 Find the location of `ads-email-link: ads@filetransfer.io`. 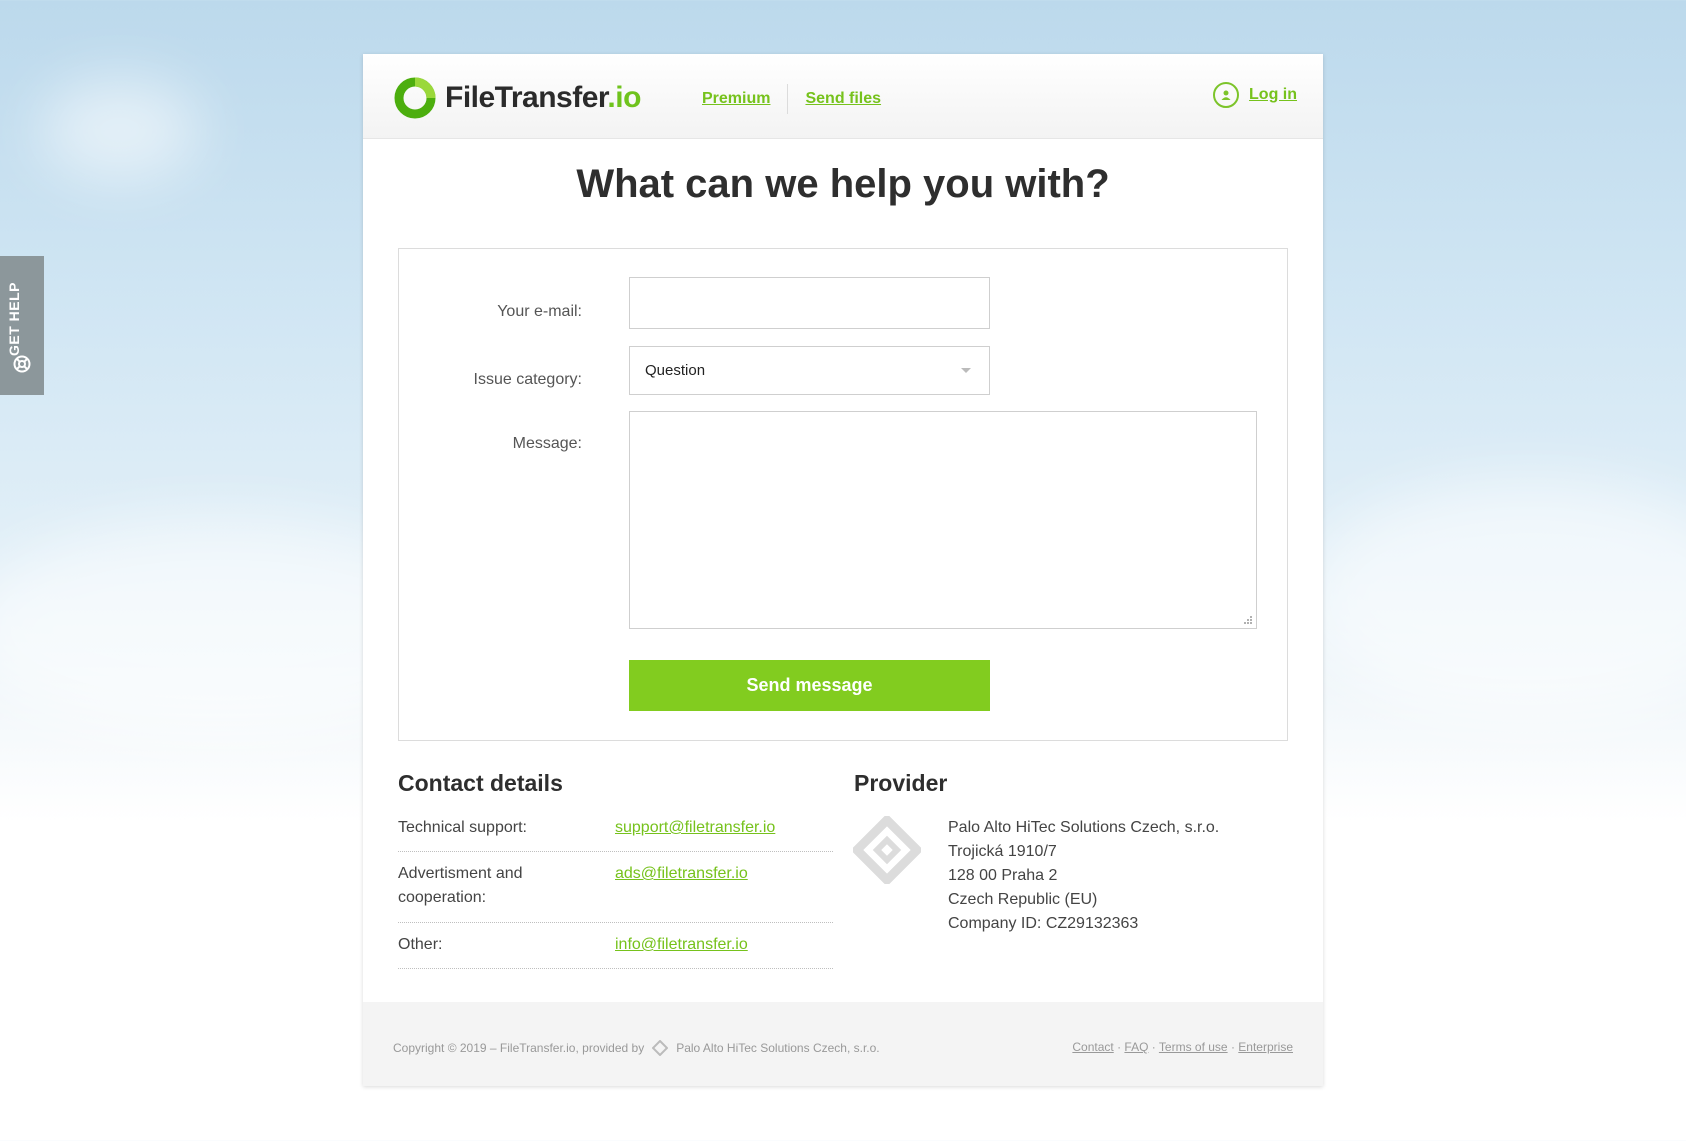

ads-email-link: ads@filetransfer.io is located at coordinates (681, 874).